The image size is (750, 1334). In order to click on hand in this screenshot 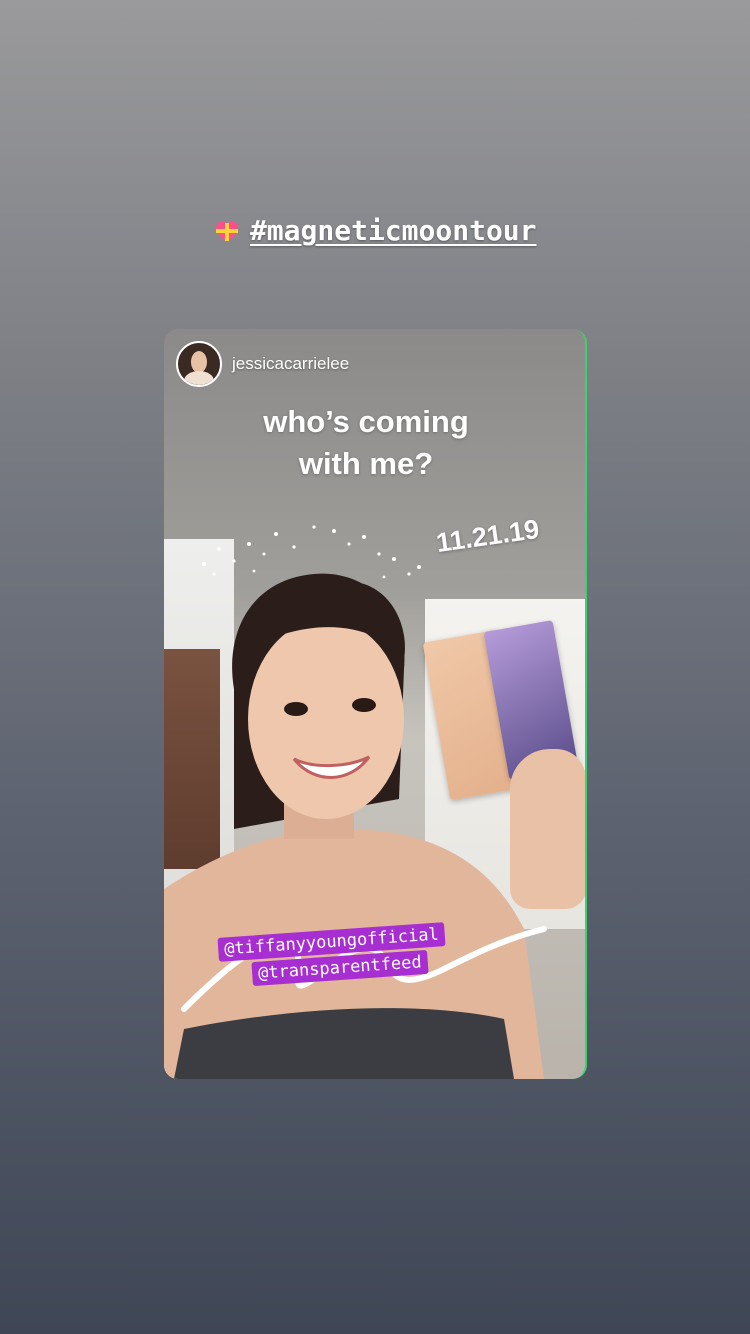, I will do `click(547, 829)`.